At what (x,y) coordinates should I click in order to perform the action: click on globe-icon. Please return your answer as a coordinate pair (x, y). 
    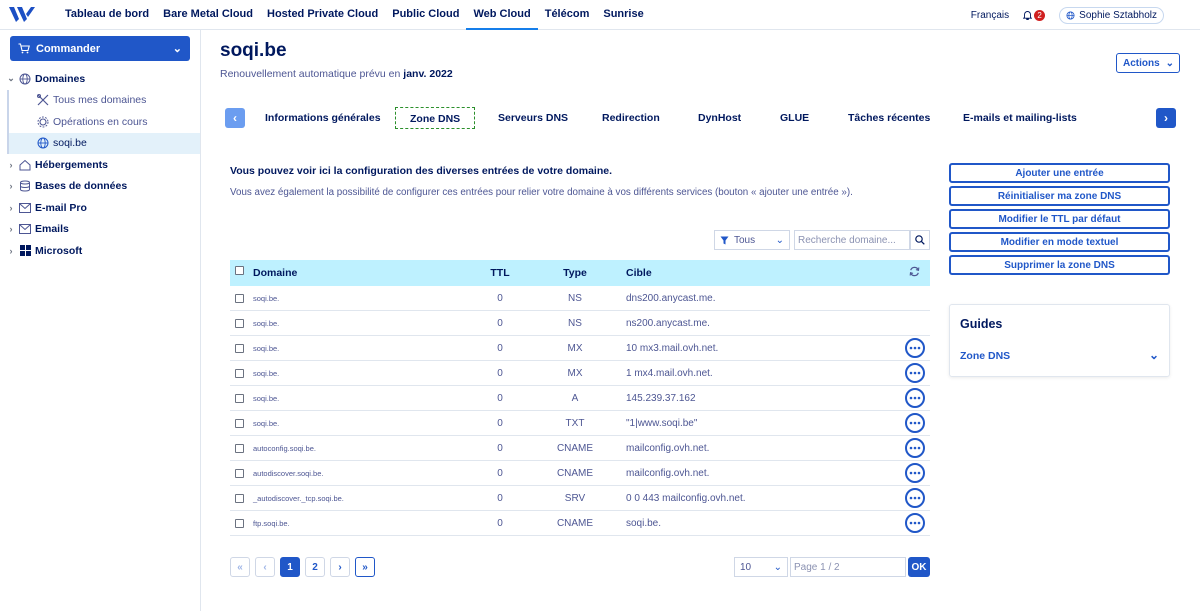
    Looking at the image, I should click on (43, 143).